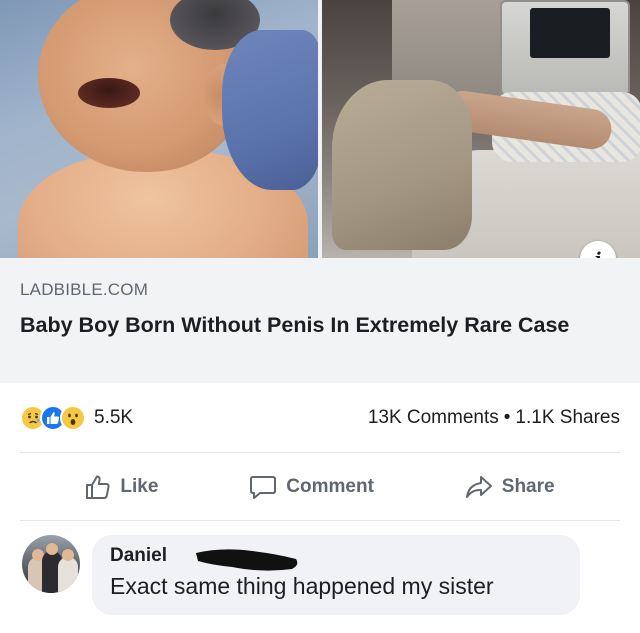  What do you see at coordinates (247, 560) in the screenshot?
I see `redaction-scribble` at bounding box center [247, 560].